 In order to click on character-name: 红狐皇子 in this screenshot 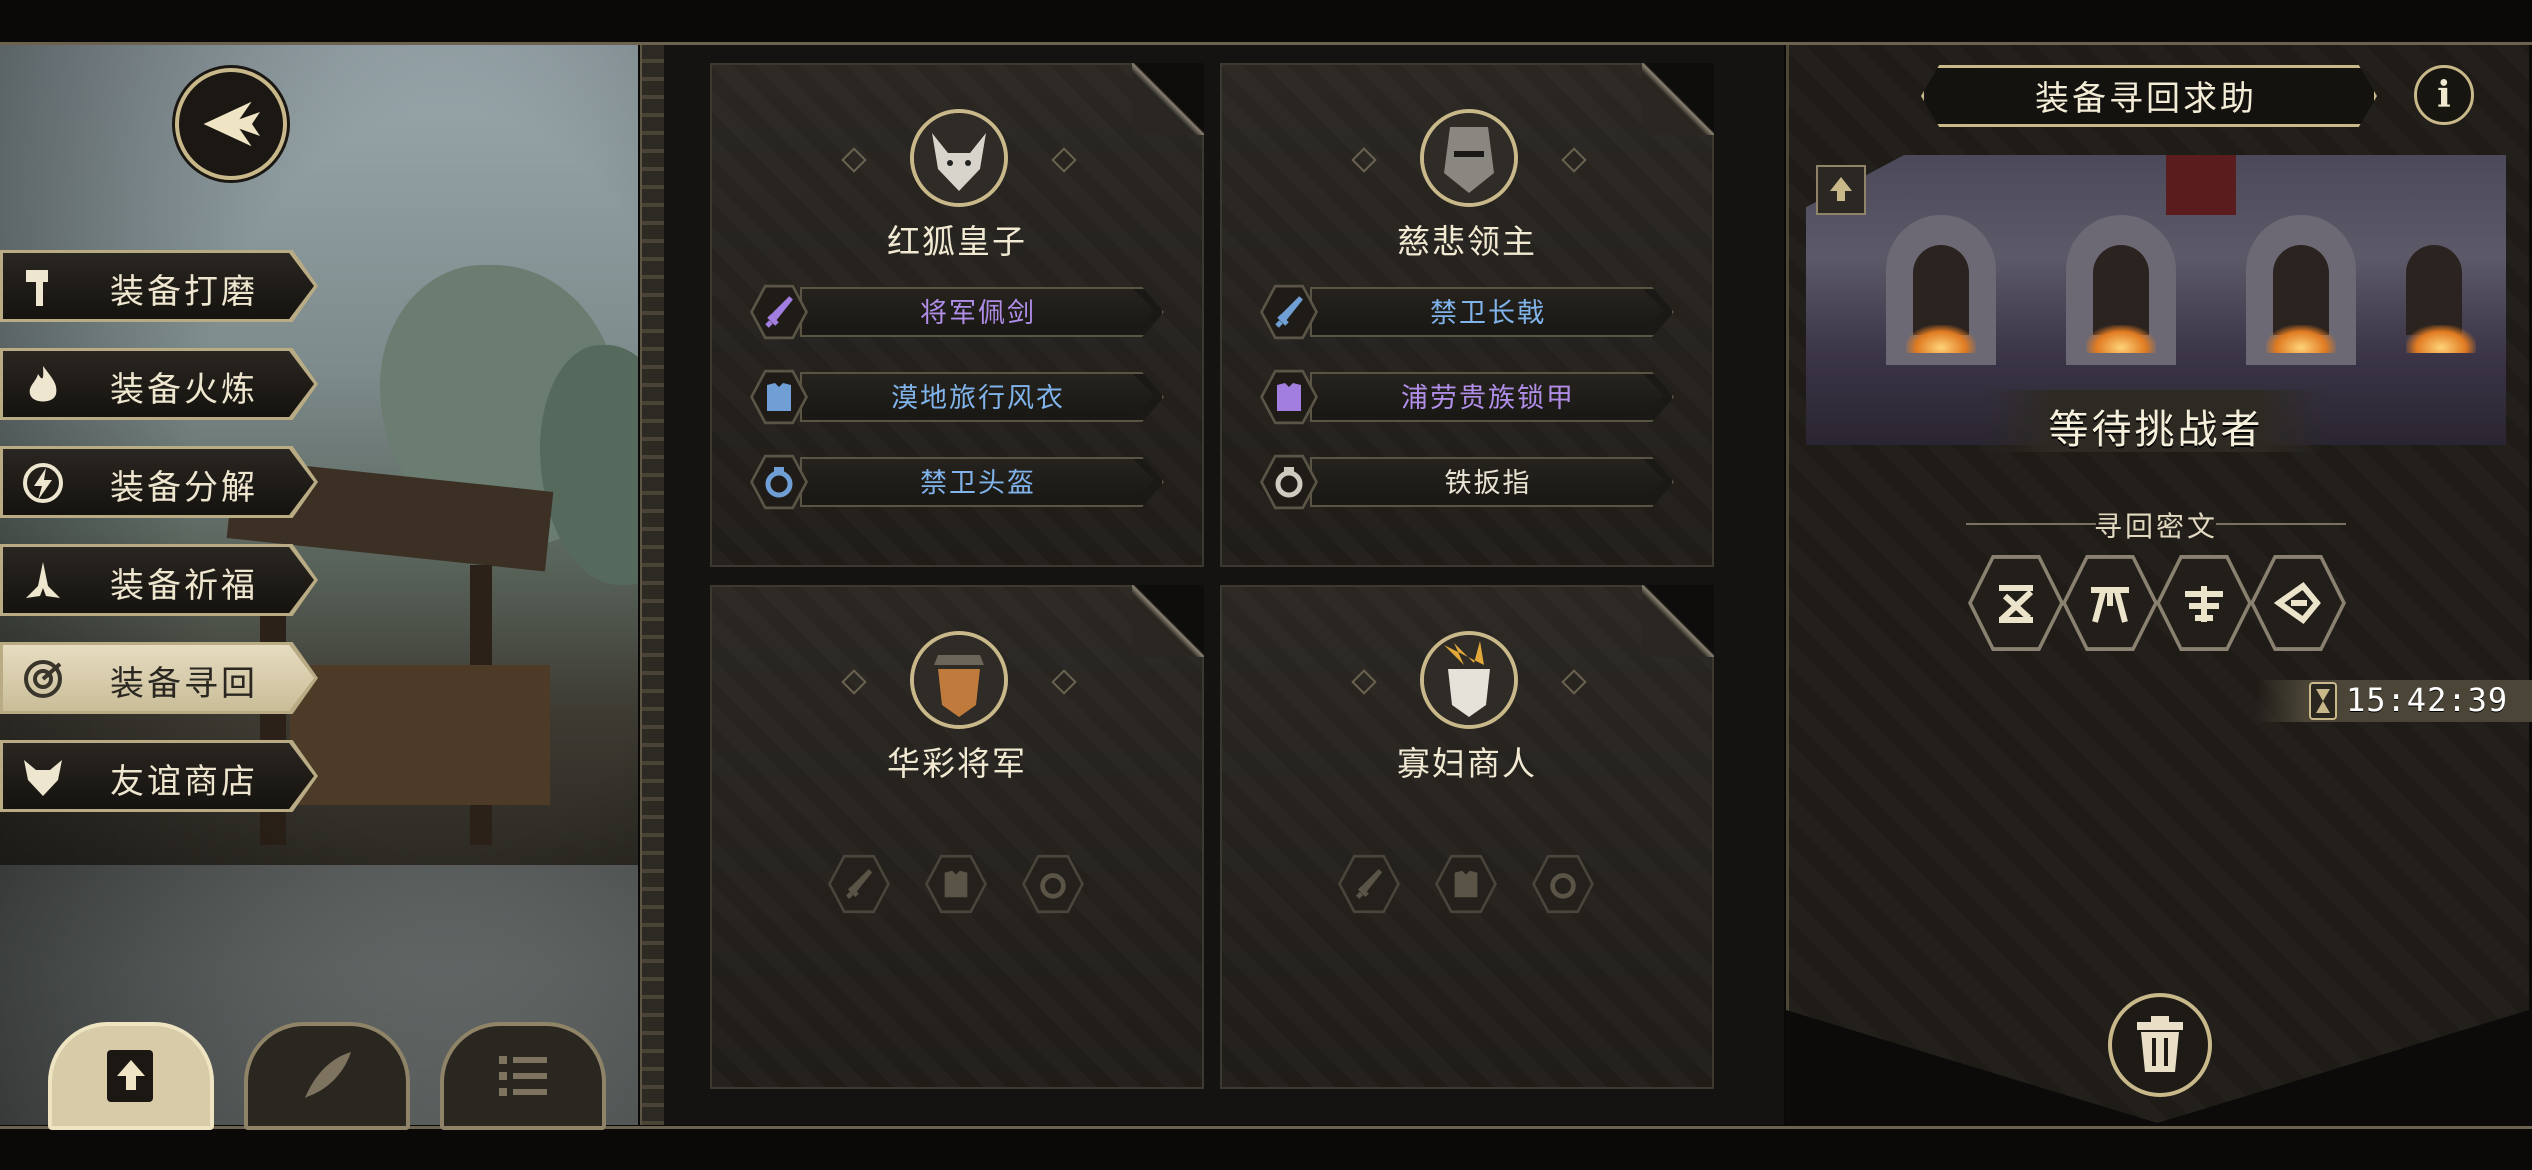, I will do `click(957, 241)`.